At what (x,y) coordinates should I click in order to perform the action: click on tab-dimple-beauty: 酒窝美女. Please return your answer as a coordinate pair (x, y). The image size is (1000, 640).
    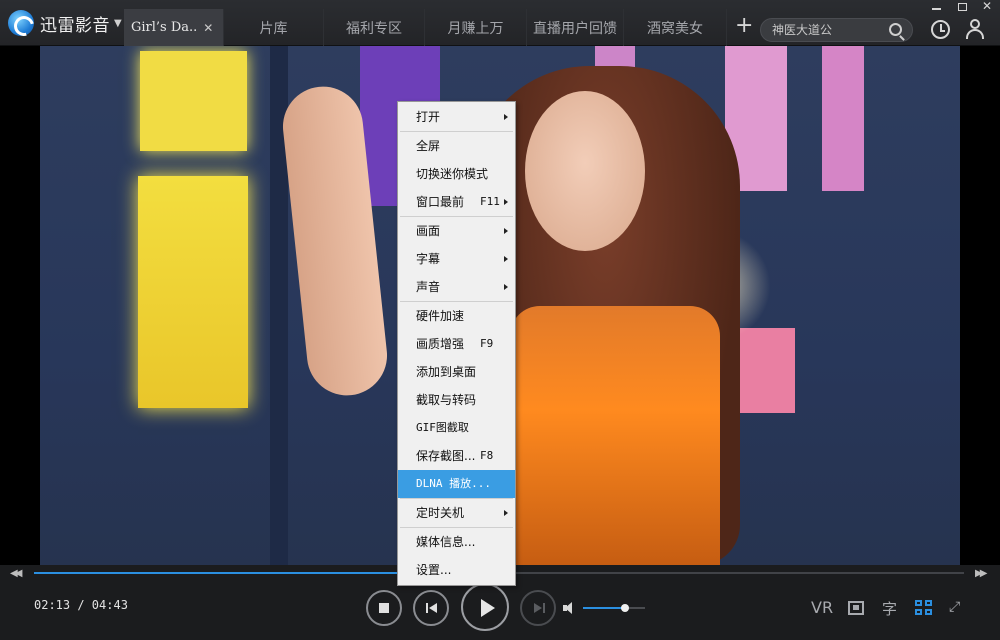
    Looking at the image, I should click on (675, 27).